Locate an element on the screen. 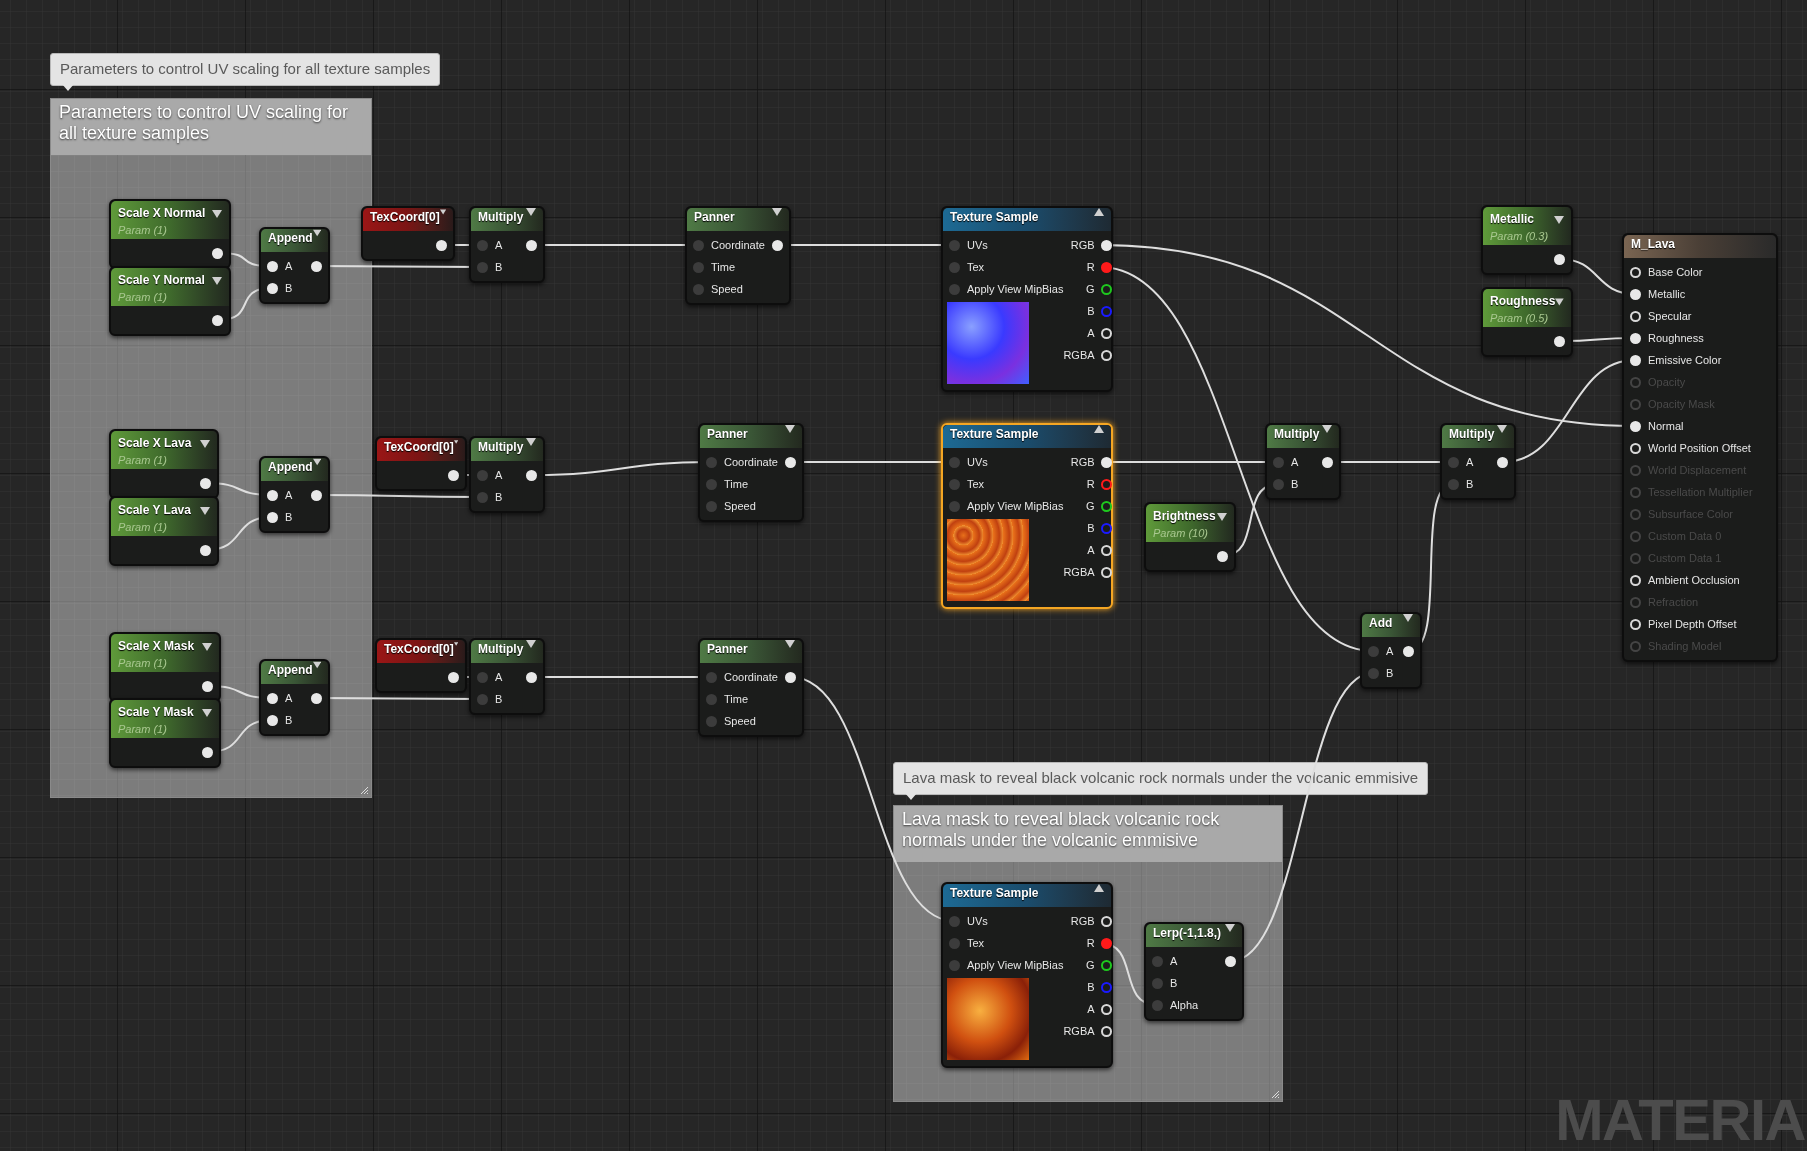 Image resolution: width=1807 pixels, height=1151 pixels. material-node: Lerp(-1,1.8,) A B Alpha is located at coordinates (1194, 971).